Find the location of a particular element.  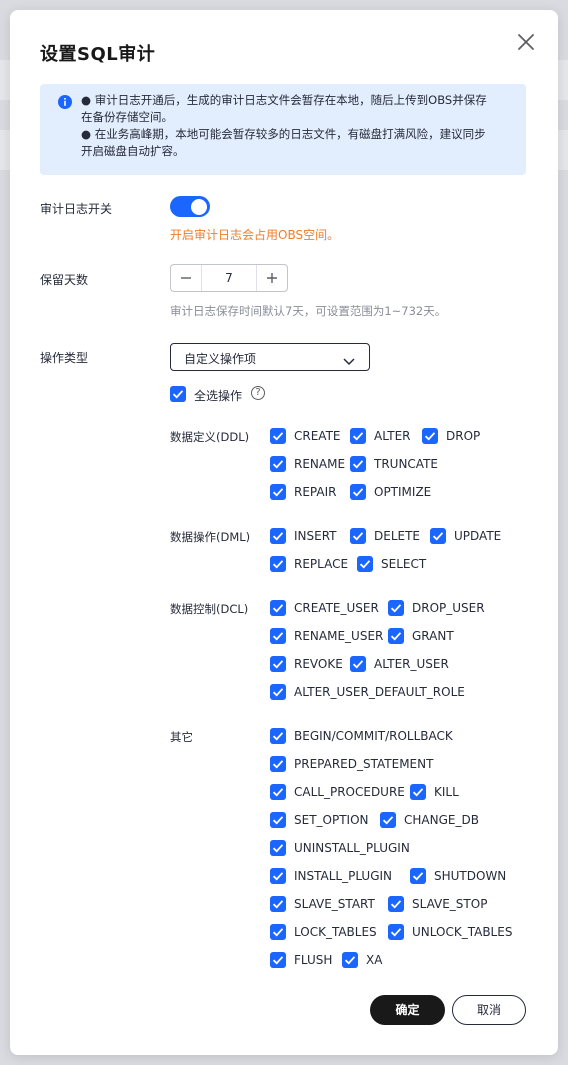

minus-icon is located at coordinates (186, 278).